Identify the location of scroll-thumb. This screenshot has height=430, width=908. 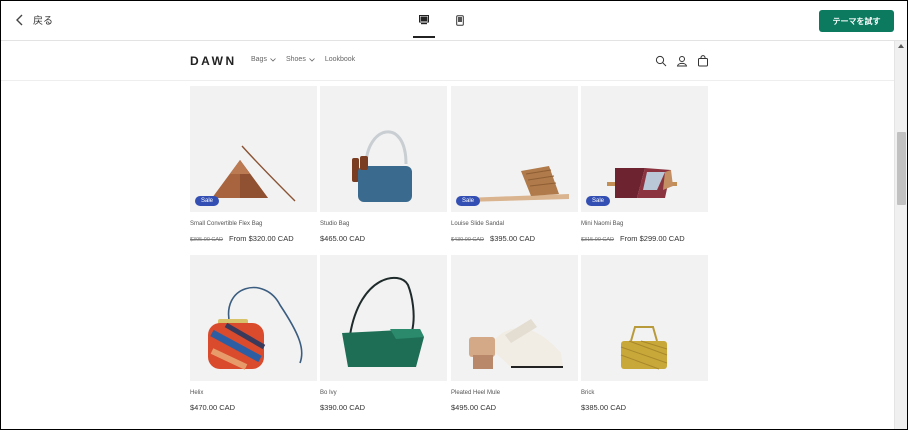
(901, 168).